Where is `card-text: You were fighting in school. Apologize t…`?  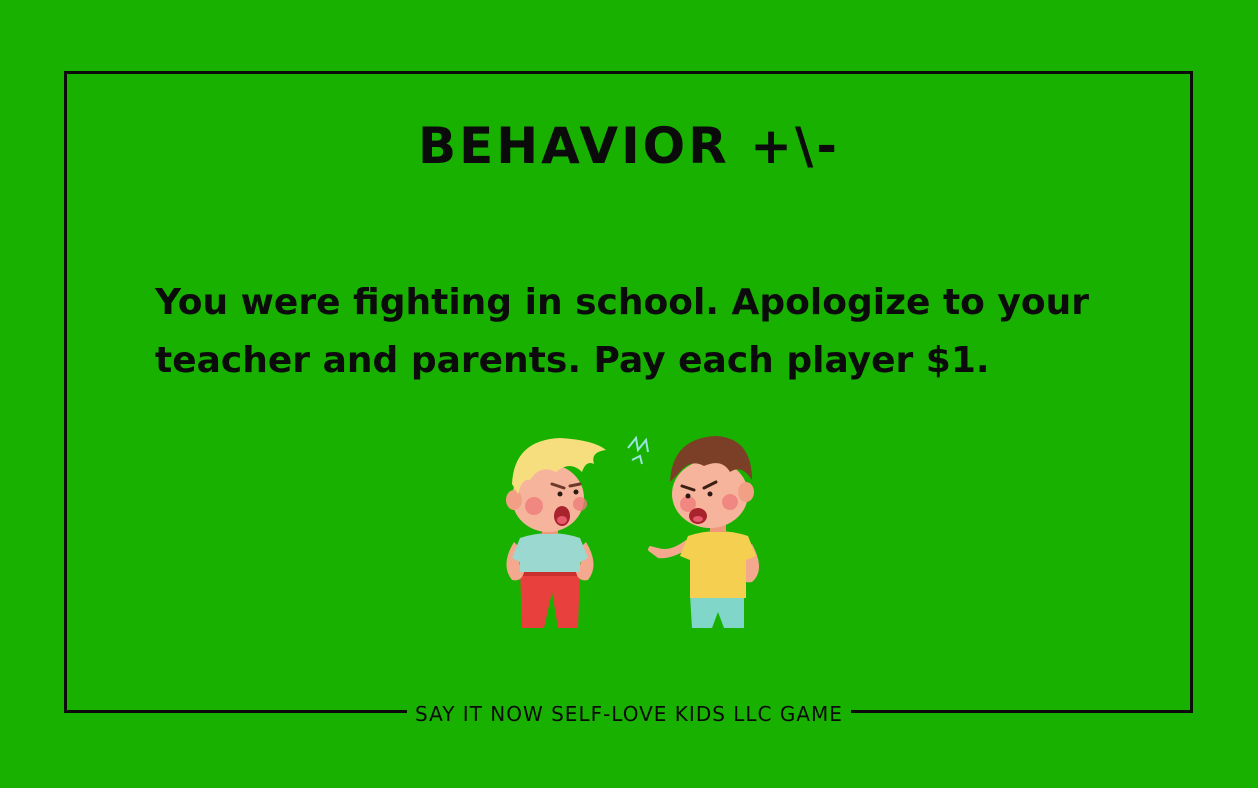 card-text: You were fighting in school. Apologize t… is located at coordinates (622, 331).